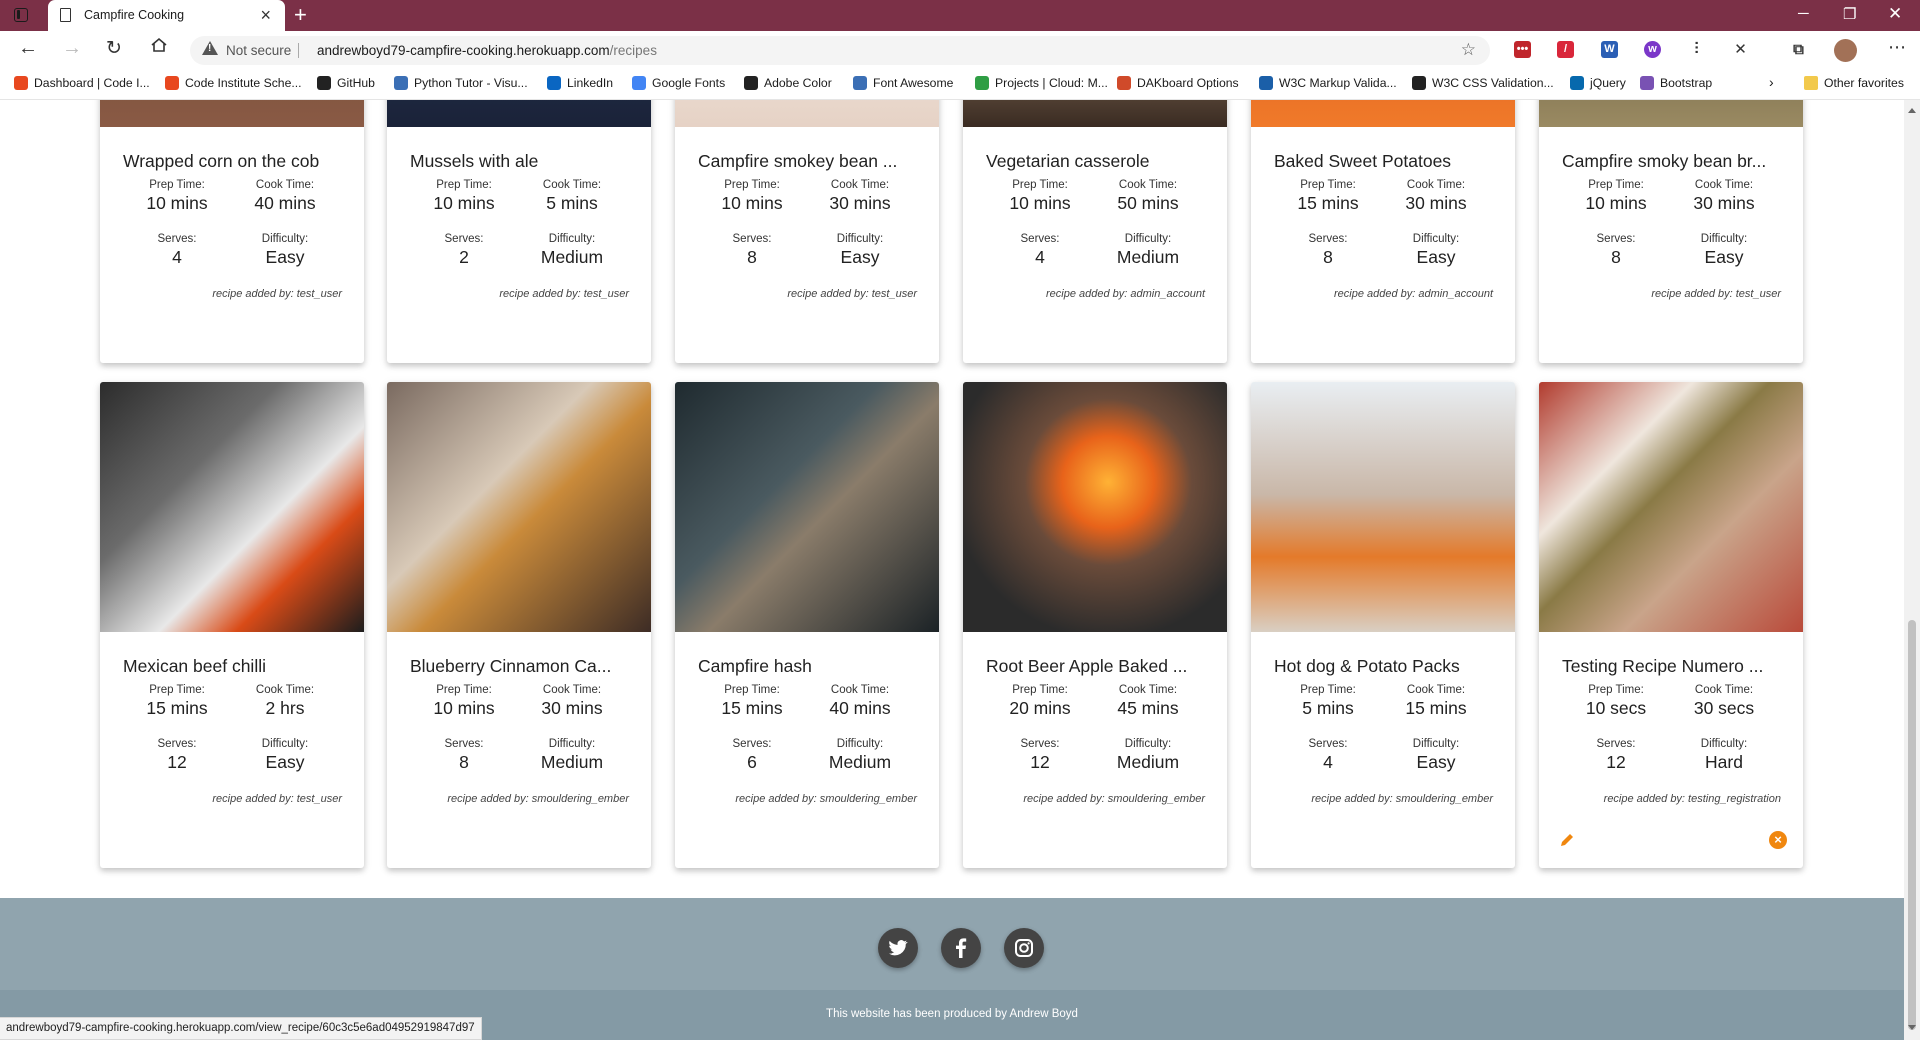  What do you see at coordinates (1803, 13) in the screenshot?
I see `minimize-icon: ─` at bounding box center [1803, 13].